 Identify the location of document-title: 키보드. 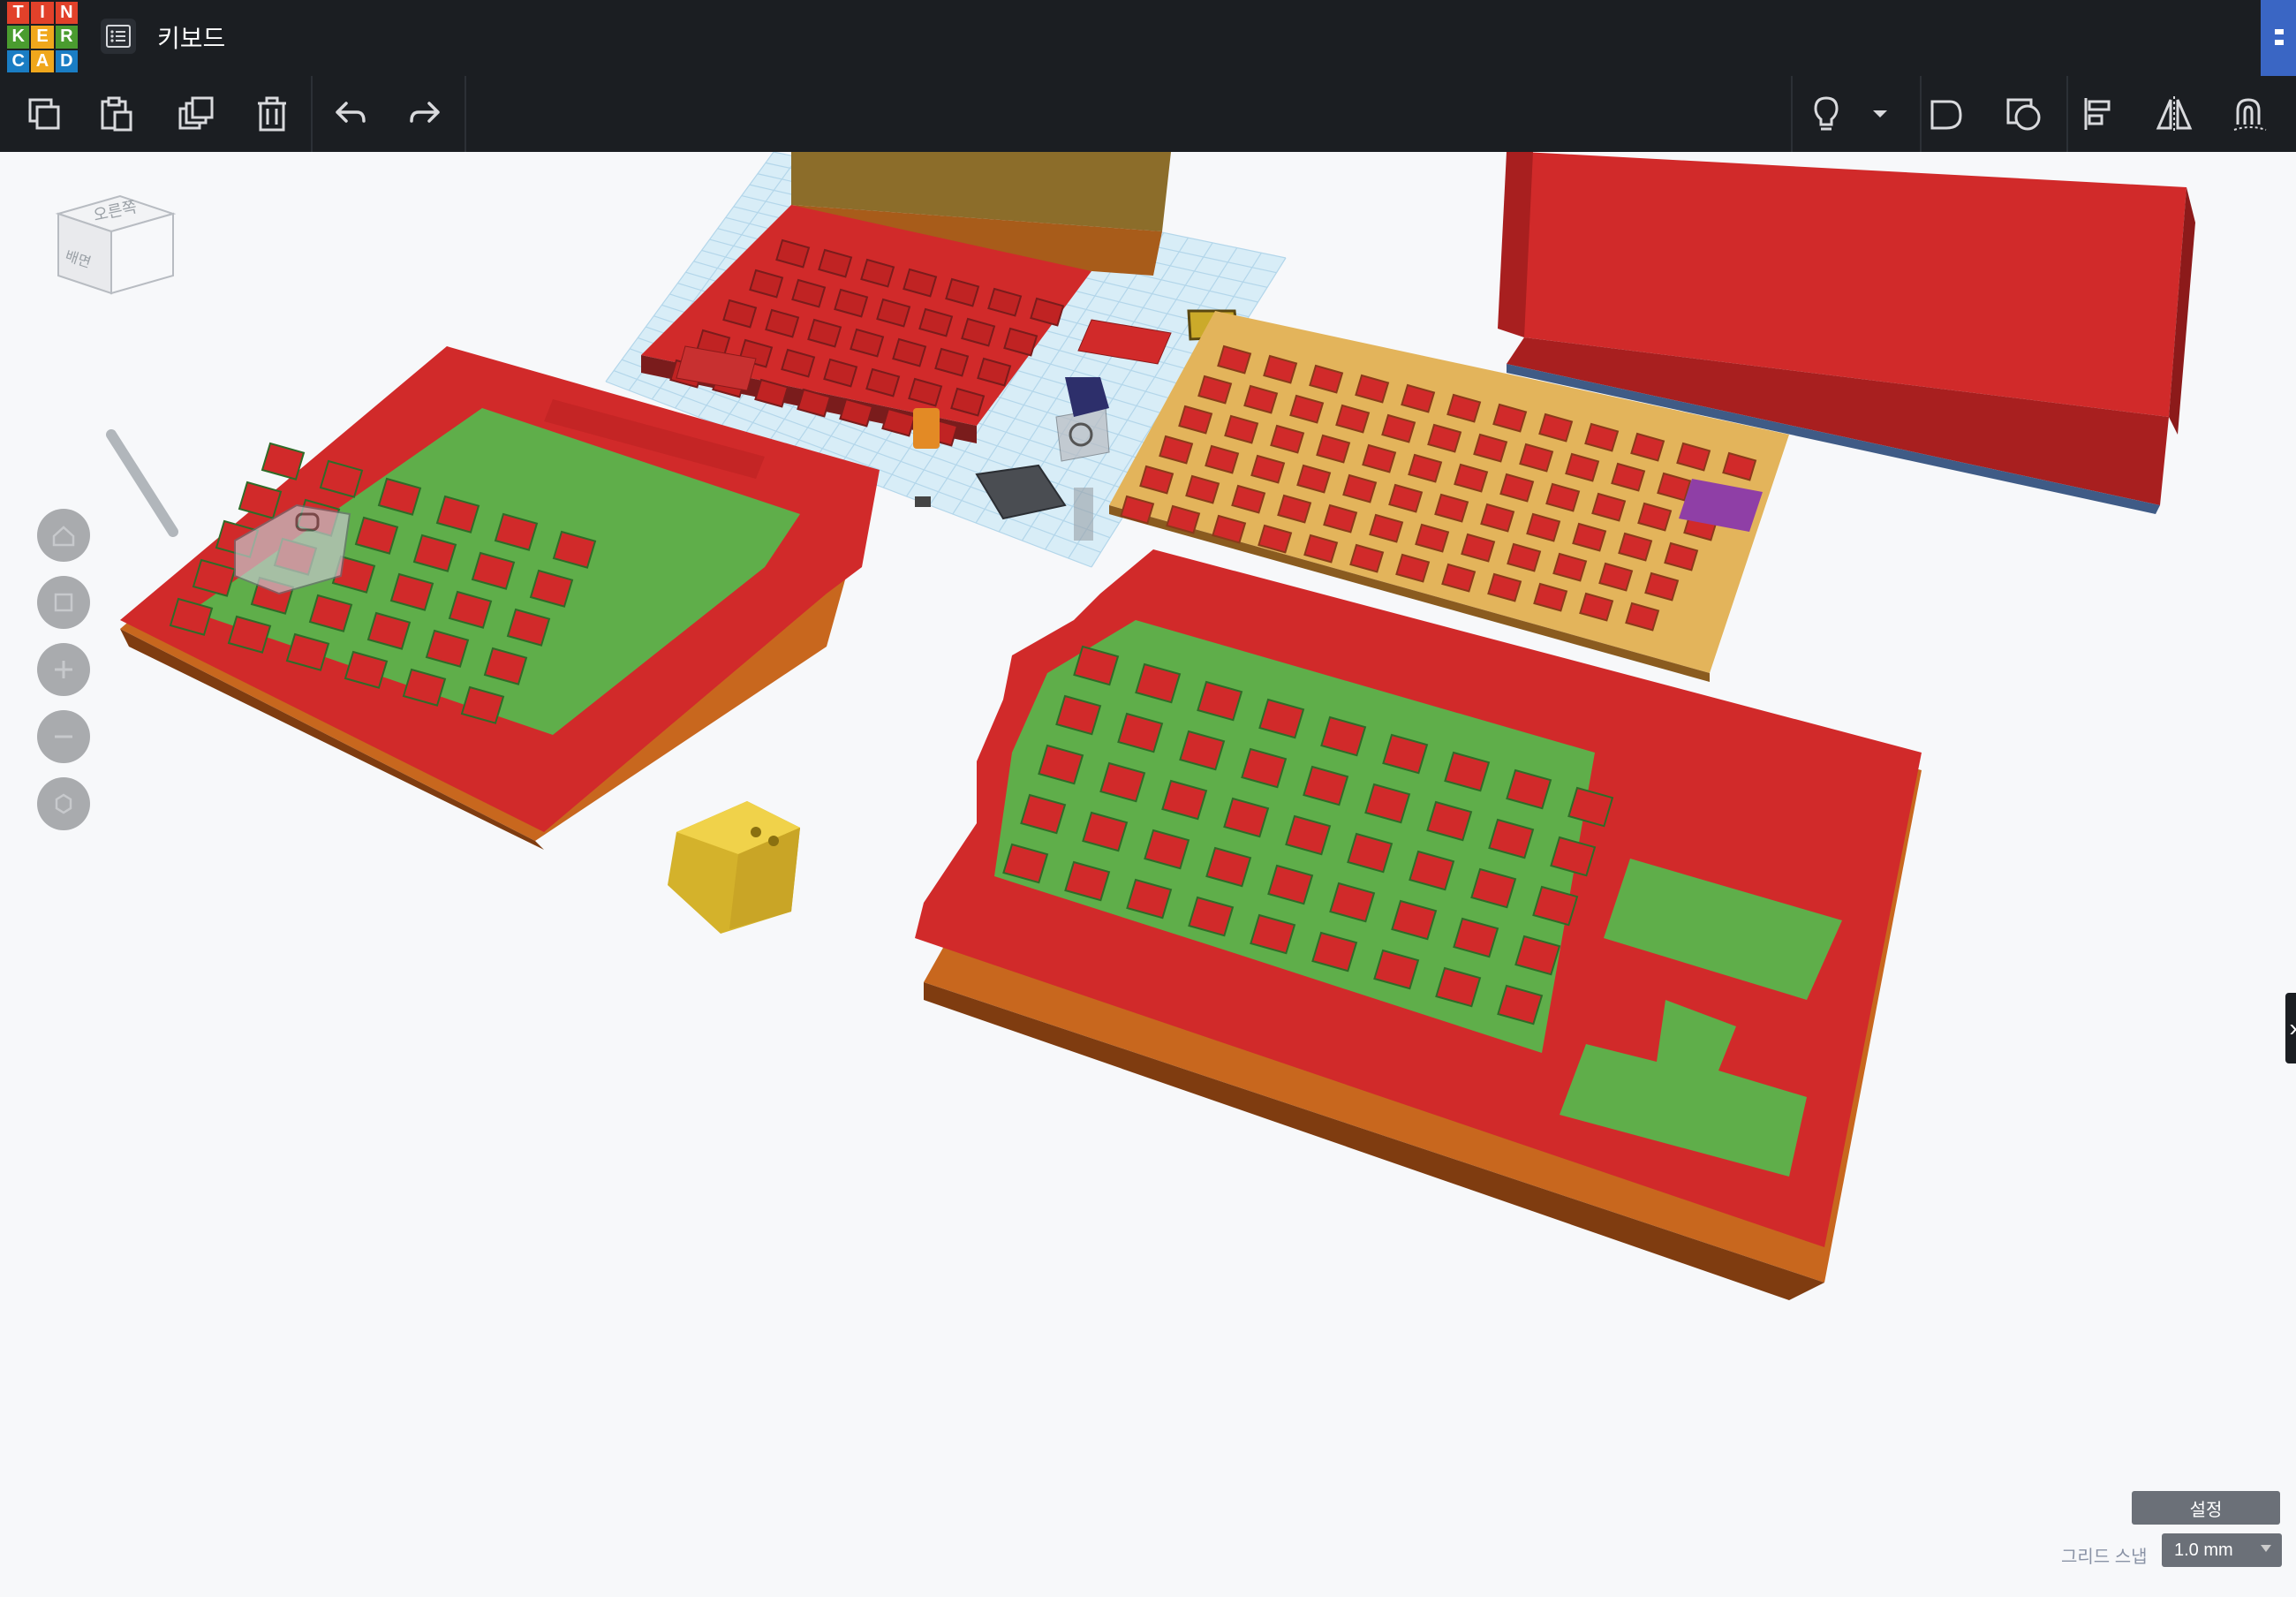
(191, 37).